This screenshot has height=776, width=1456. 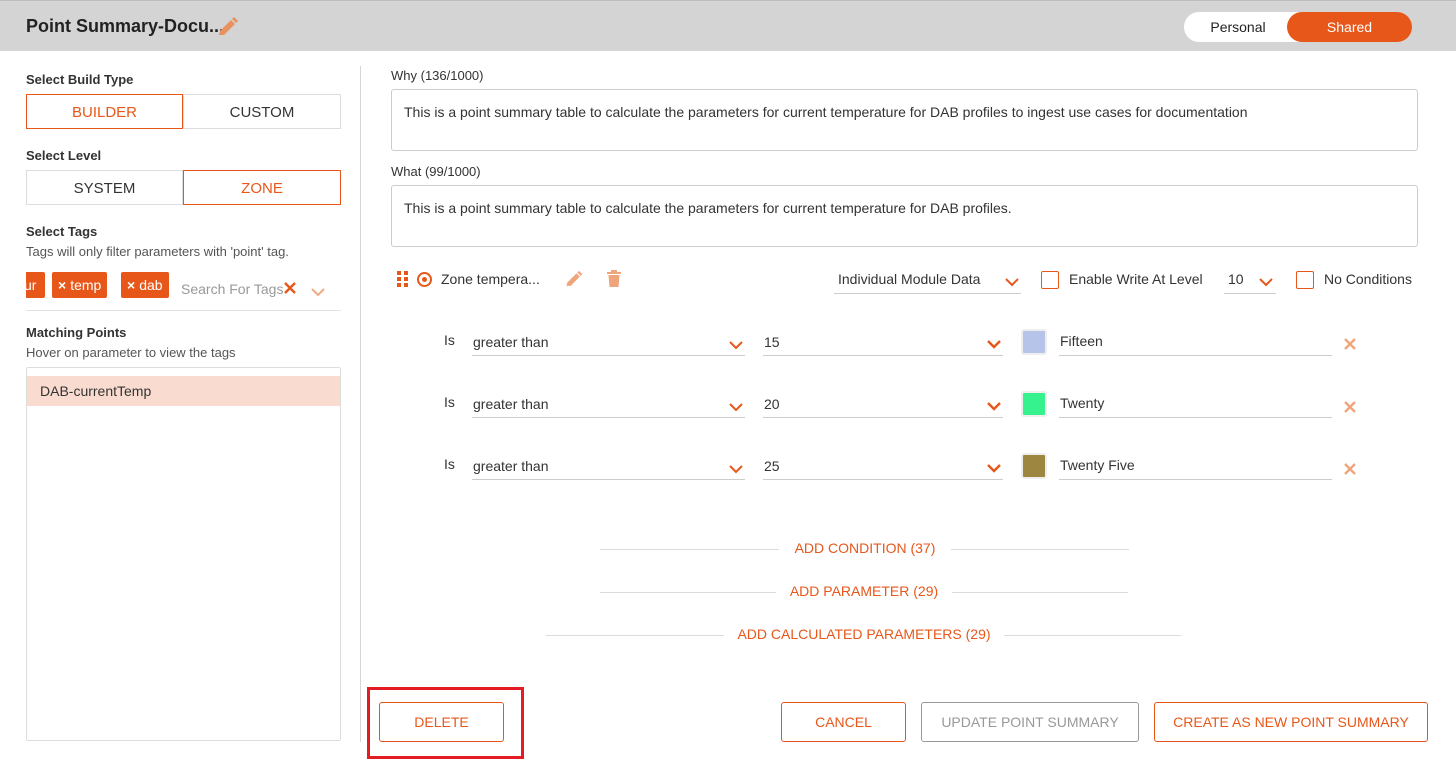 I want to click on condition-value: 20, so click(x=772, y=404).